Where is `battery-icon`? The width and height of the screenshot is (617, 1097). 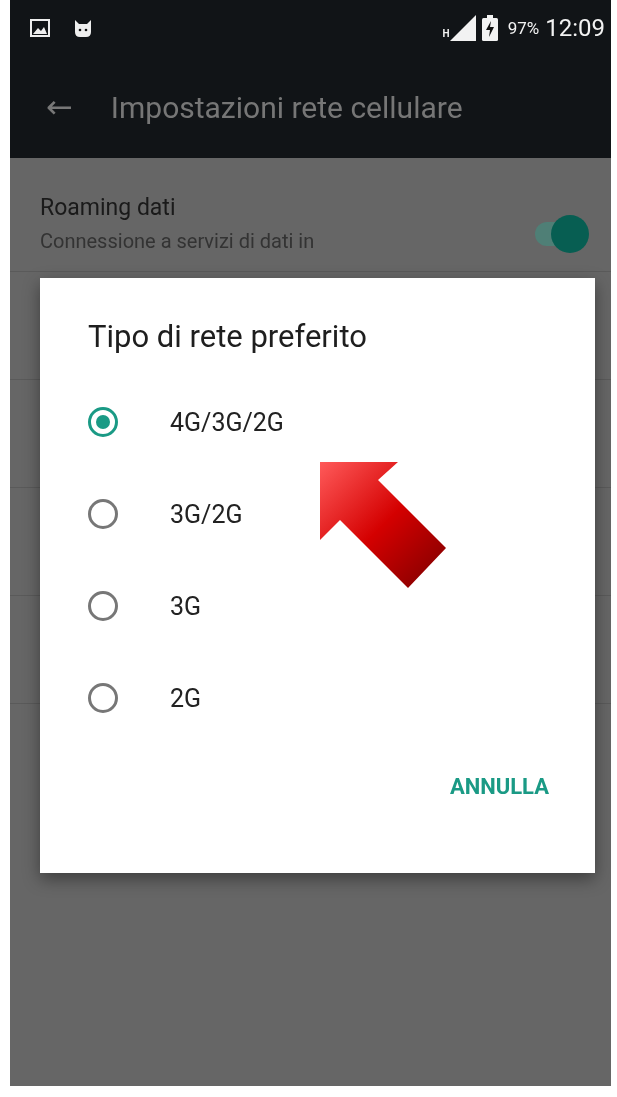 battery-icon is located at coordinates (489, 28).